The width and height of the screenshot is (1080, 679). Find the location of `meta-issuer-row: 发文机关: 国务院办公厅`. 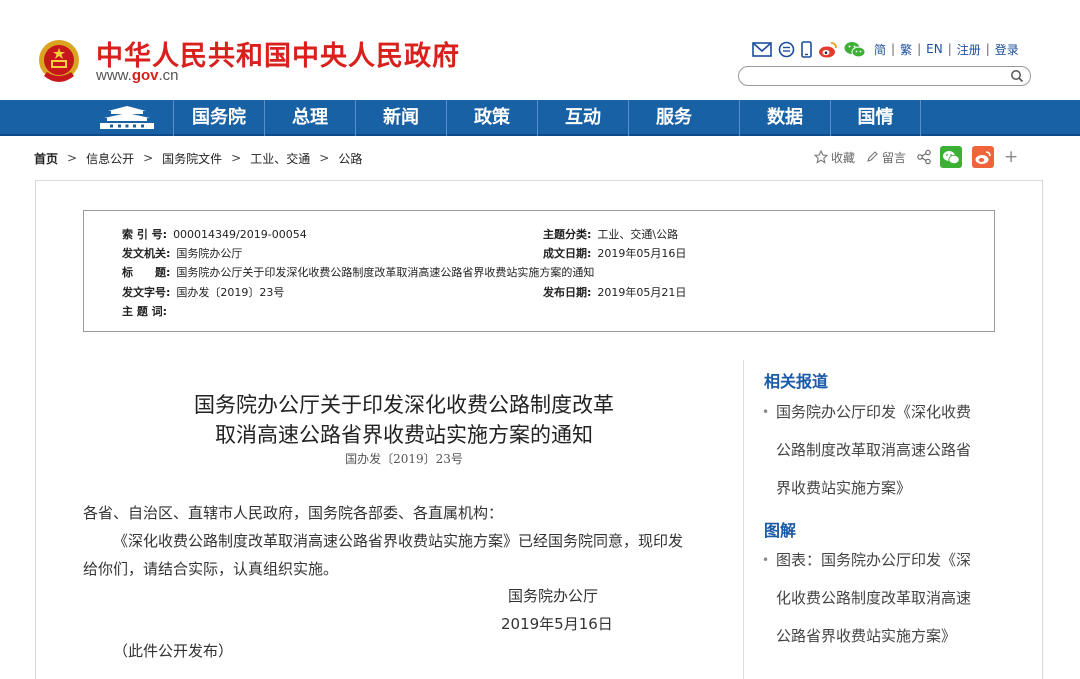

meta-issuer-row: 发文机关: 国务院办公厅 is located at coordinates (182, 253).